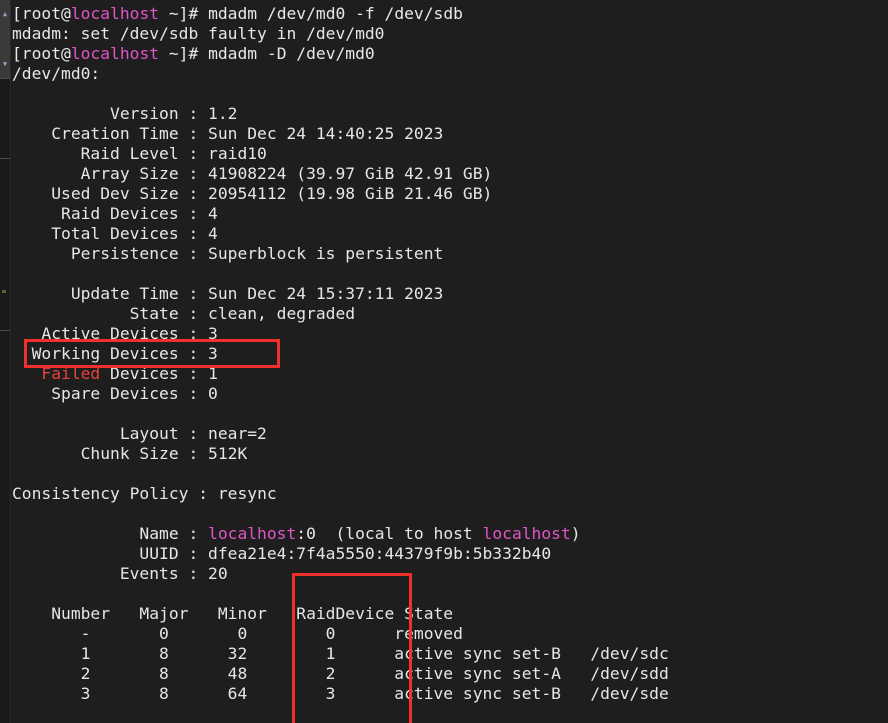 This screenshot has height=723, width=888. Describe the element at coordinates (223, 113) in the screenshot. I see `detail-value: 1.2` at that location.